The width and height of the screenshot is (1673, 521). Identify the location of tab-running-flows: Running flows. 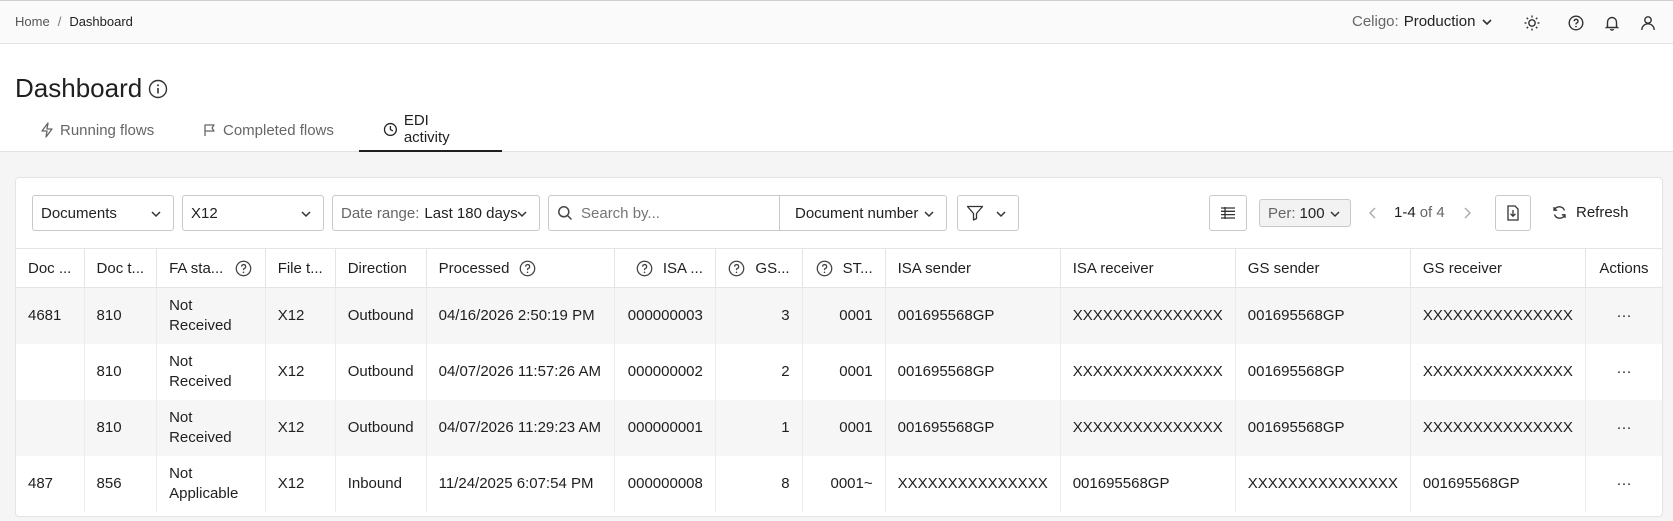
(111, 130).